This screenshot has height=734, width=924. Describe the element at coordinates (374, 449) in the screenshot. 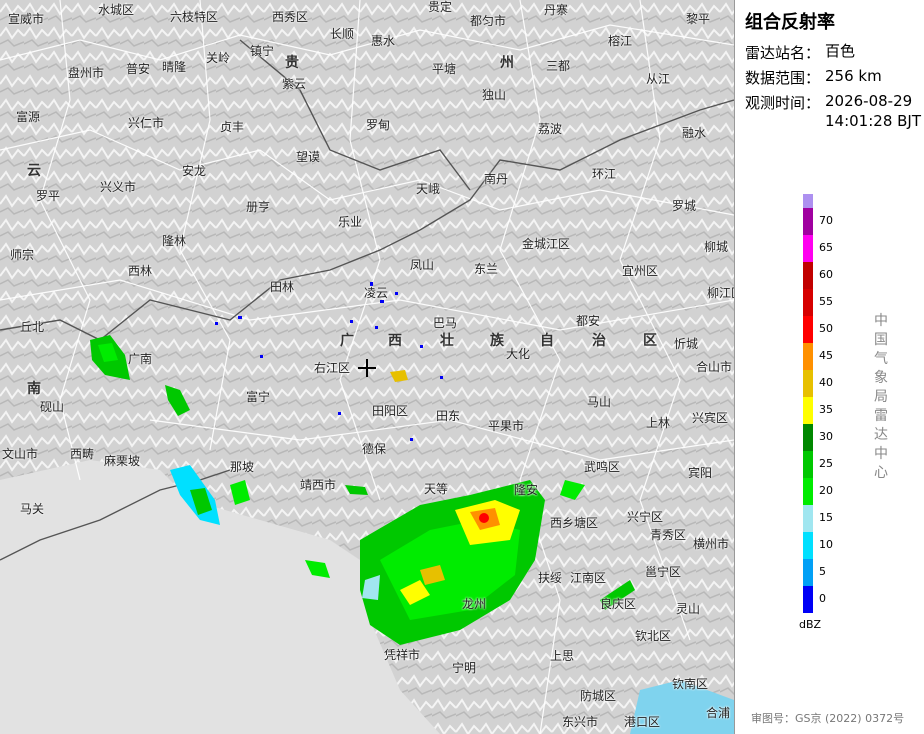

I see `place-label: 德保` at that location.